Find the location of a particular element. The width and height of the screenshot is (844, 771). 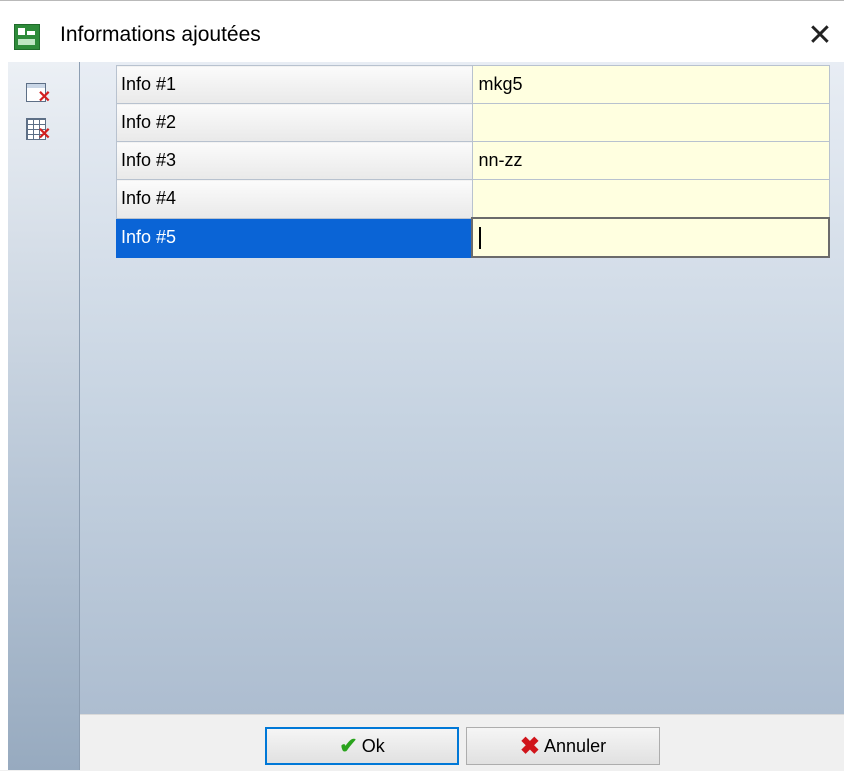

clear-field-button: ✕ is located at coordinates (38, 93).